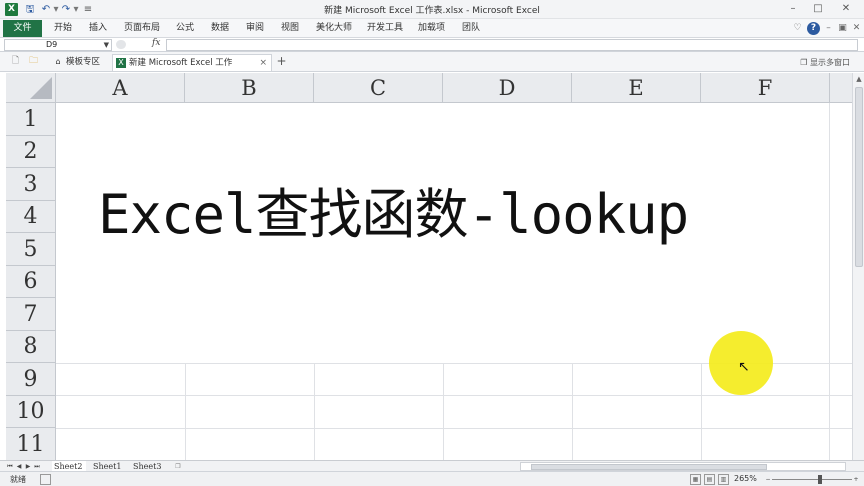 The image size is (864, 486). I want to click on page-break-view-icon: ▥, so click(723, 479).